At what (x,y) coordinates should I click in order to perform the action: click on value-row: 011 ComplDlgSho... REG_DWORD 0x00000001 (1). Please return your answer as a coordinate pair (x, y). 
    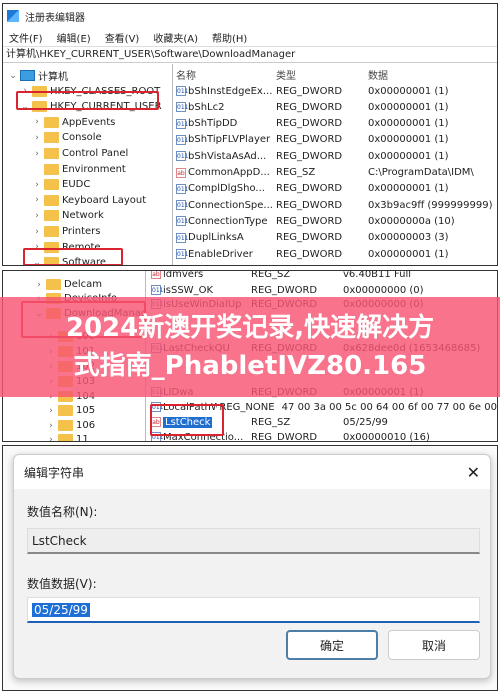
    Looking at the image, I should click on (336, 189).